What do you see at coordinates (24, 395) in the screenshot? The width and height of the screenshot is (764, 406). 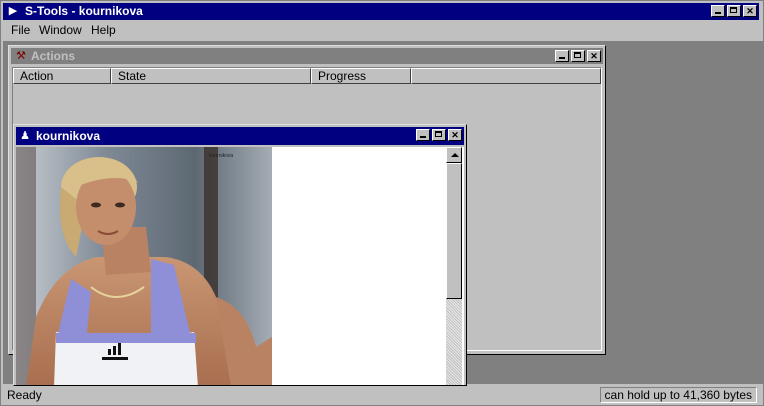 I see `status-text: Ready` at bounding box center [24, 395].